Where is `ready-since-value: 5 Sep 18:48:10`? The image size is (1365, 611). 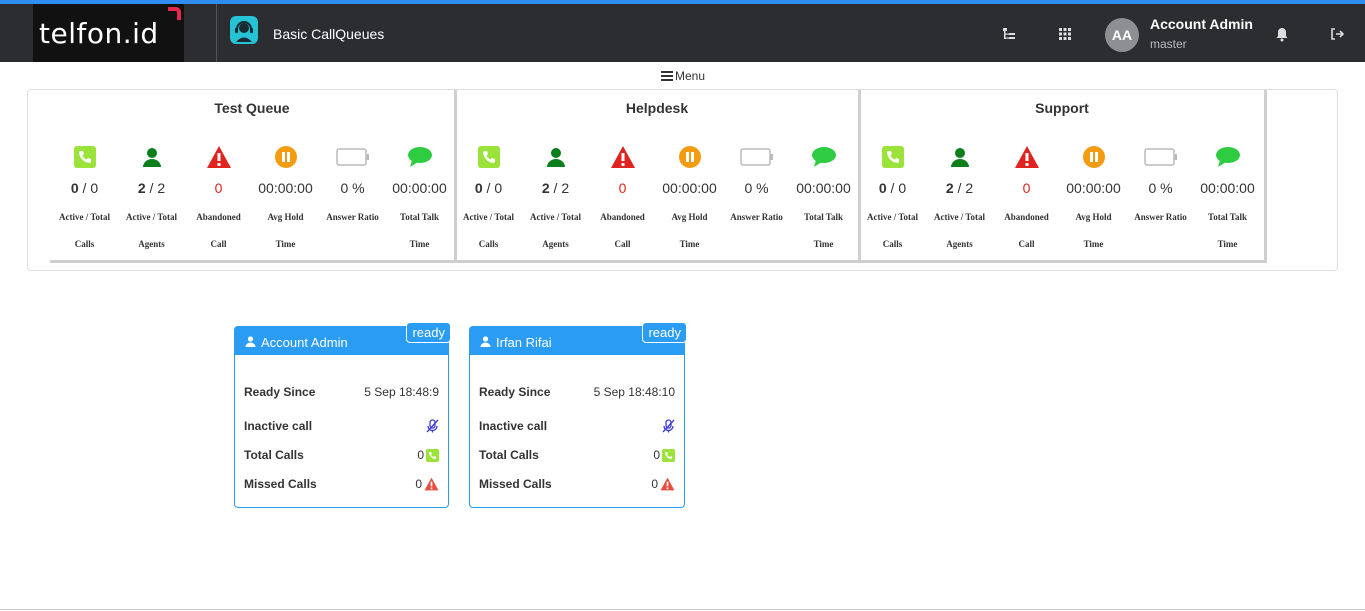
ready-since-value: 5 Sep 18:48:10 is located at coordinates (634, 392).